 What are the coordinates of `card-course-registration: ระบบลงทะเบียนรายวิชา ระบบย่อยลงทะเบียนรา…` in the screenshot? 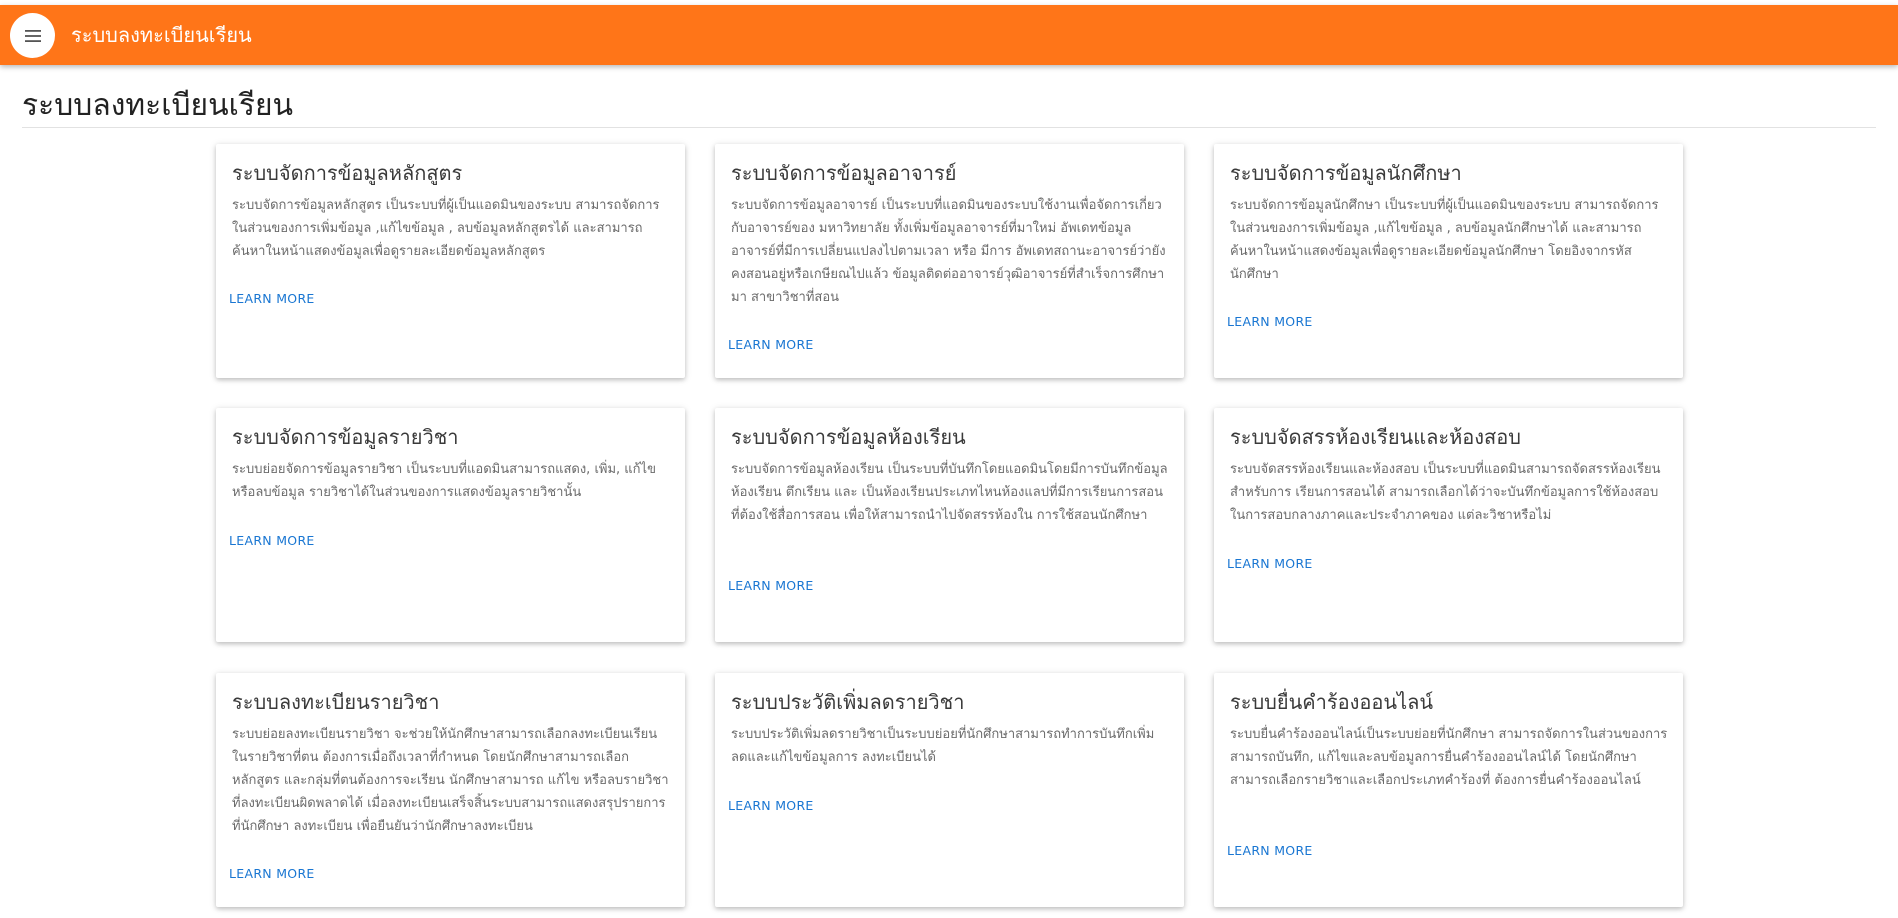 It's located at (450, 790).